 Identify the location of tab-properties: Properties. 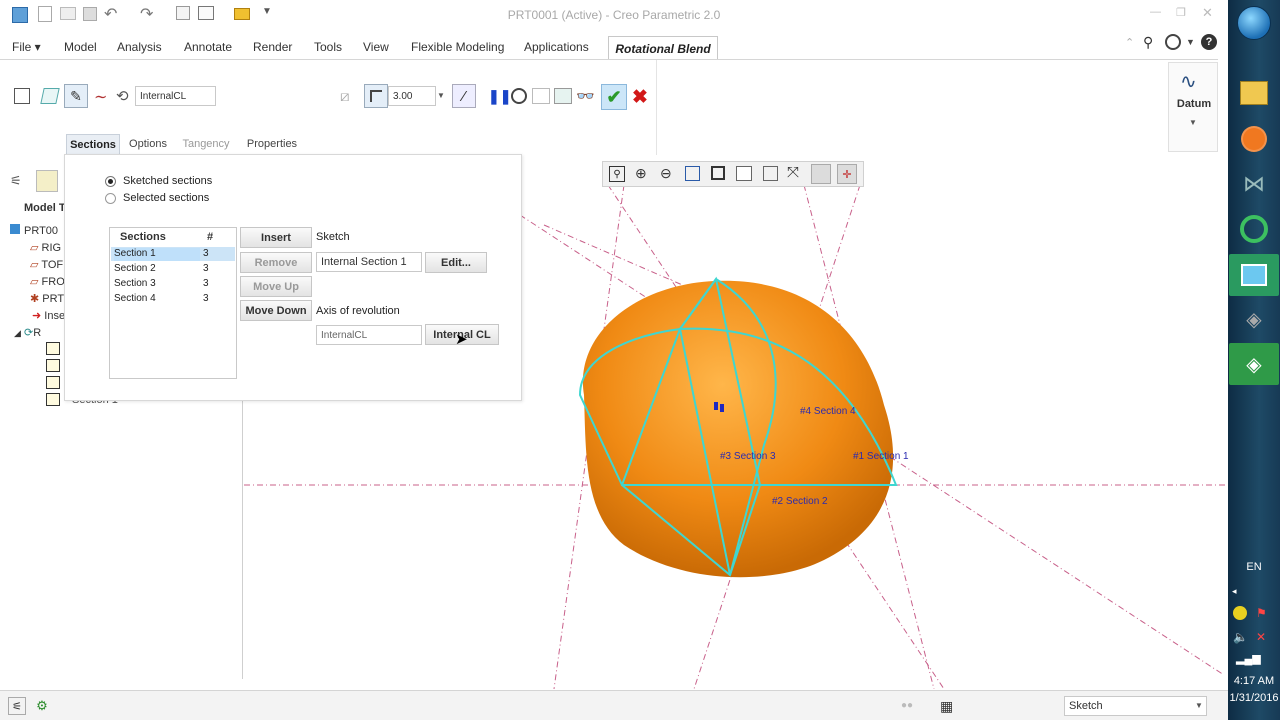
(272, 144).